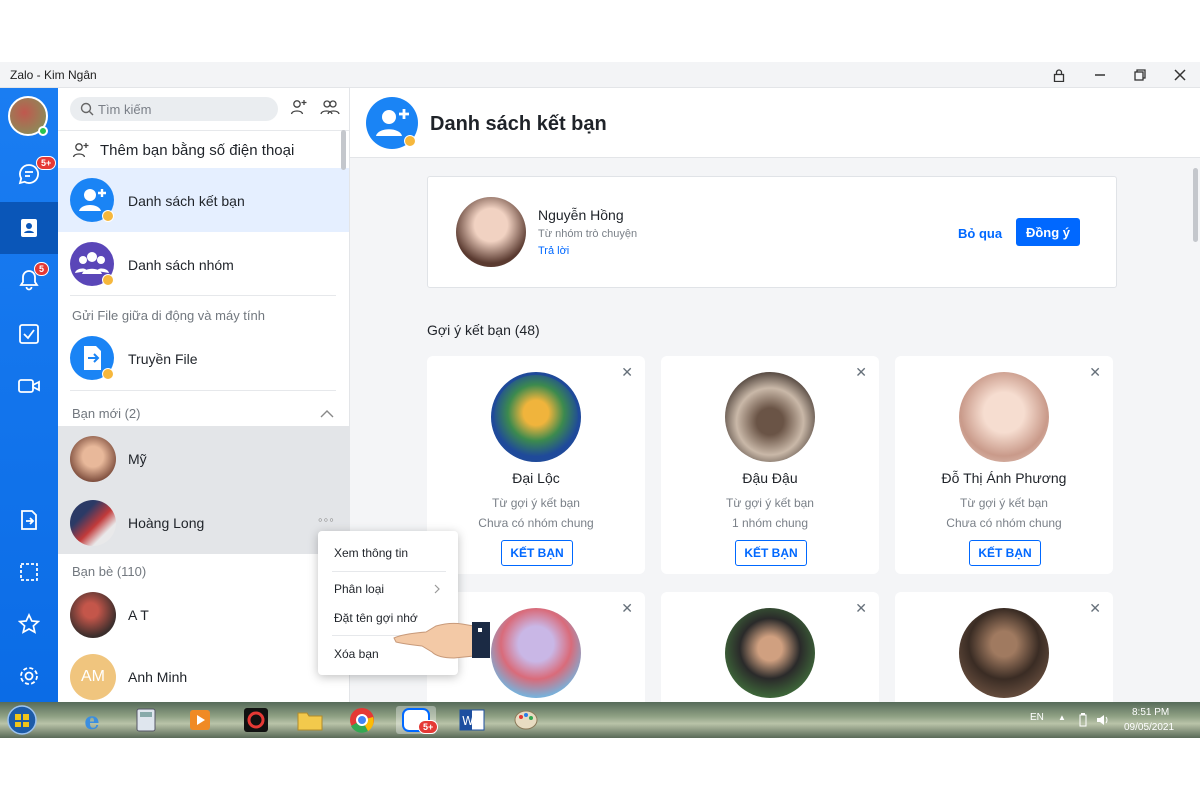 The height and width of the screenshot is (800, 1200). Describe the element at coordinates (203, 615) in the screenshot. I see `list-item: A T` at that location.